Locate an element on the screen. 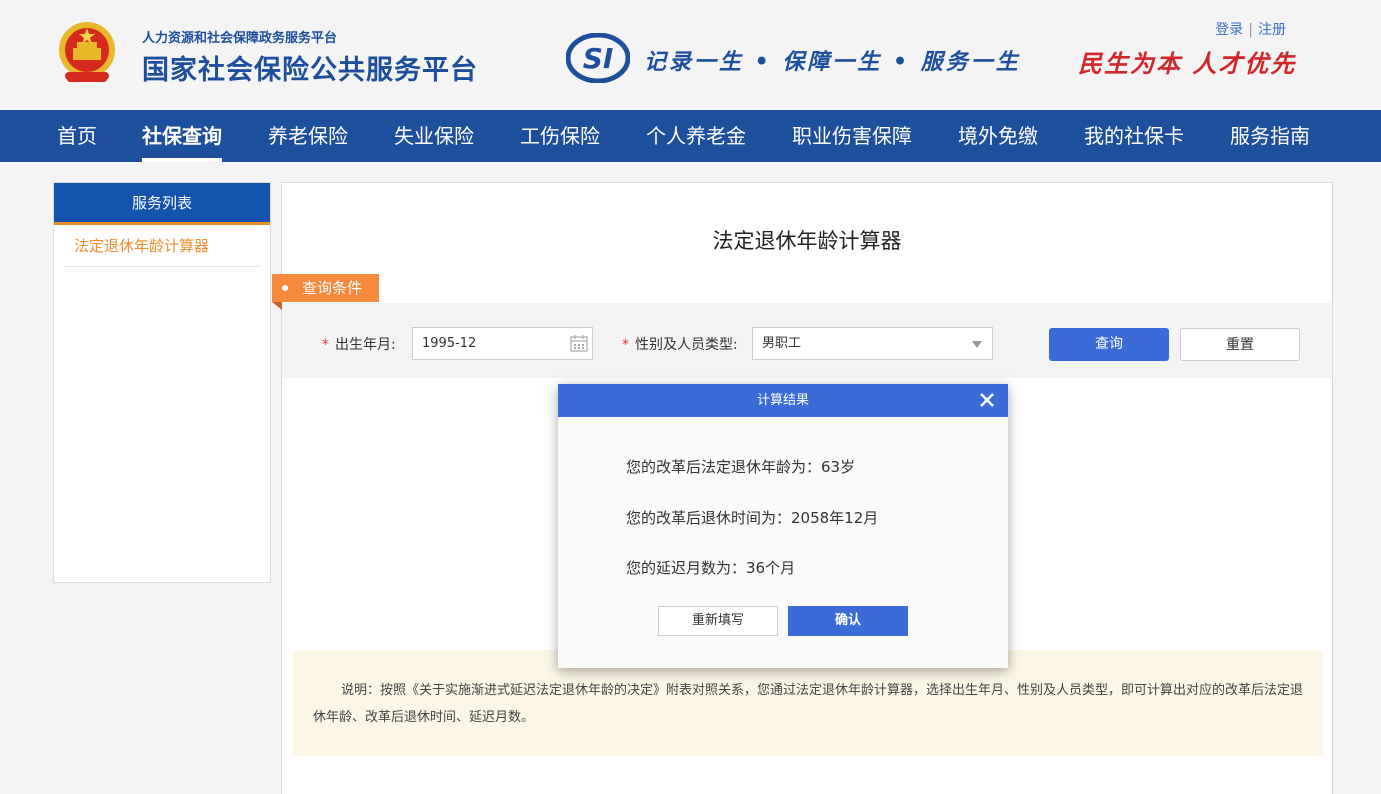 The image size is (1381, 794). nav-item-social-query: 社保查询 is located at coordinates (182, 136).